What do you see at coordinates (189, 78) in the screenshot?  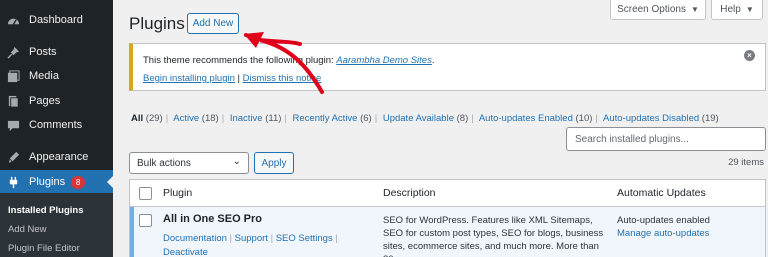 I see `begin-installing-link: Begin installing plugin` at bounding box center [189, 78].